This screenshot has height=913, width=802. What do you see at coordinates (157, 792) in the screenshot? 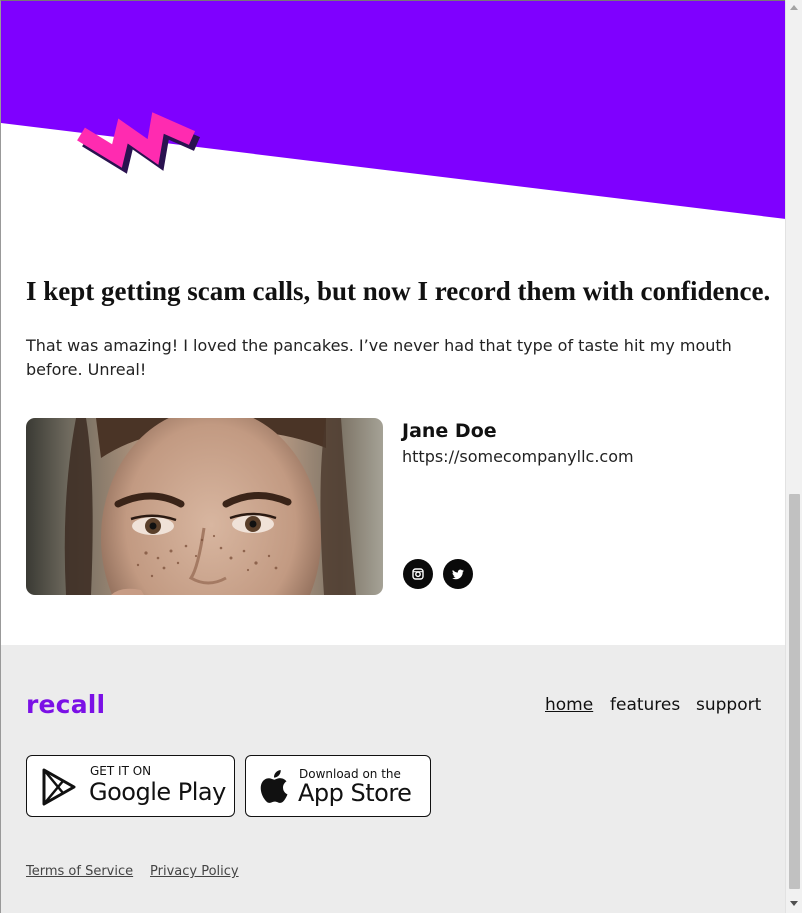
I see `google-play-big-text: Google Play` at bounding box center [157, 792].